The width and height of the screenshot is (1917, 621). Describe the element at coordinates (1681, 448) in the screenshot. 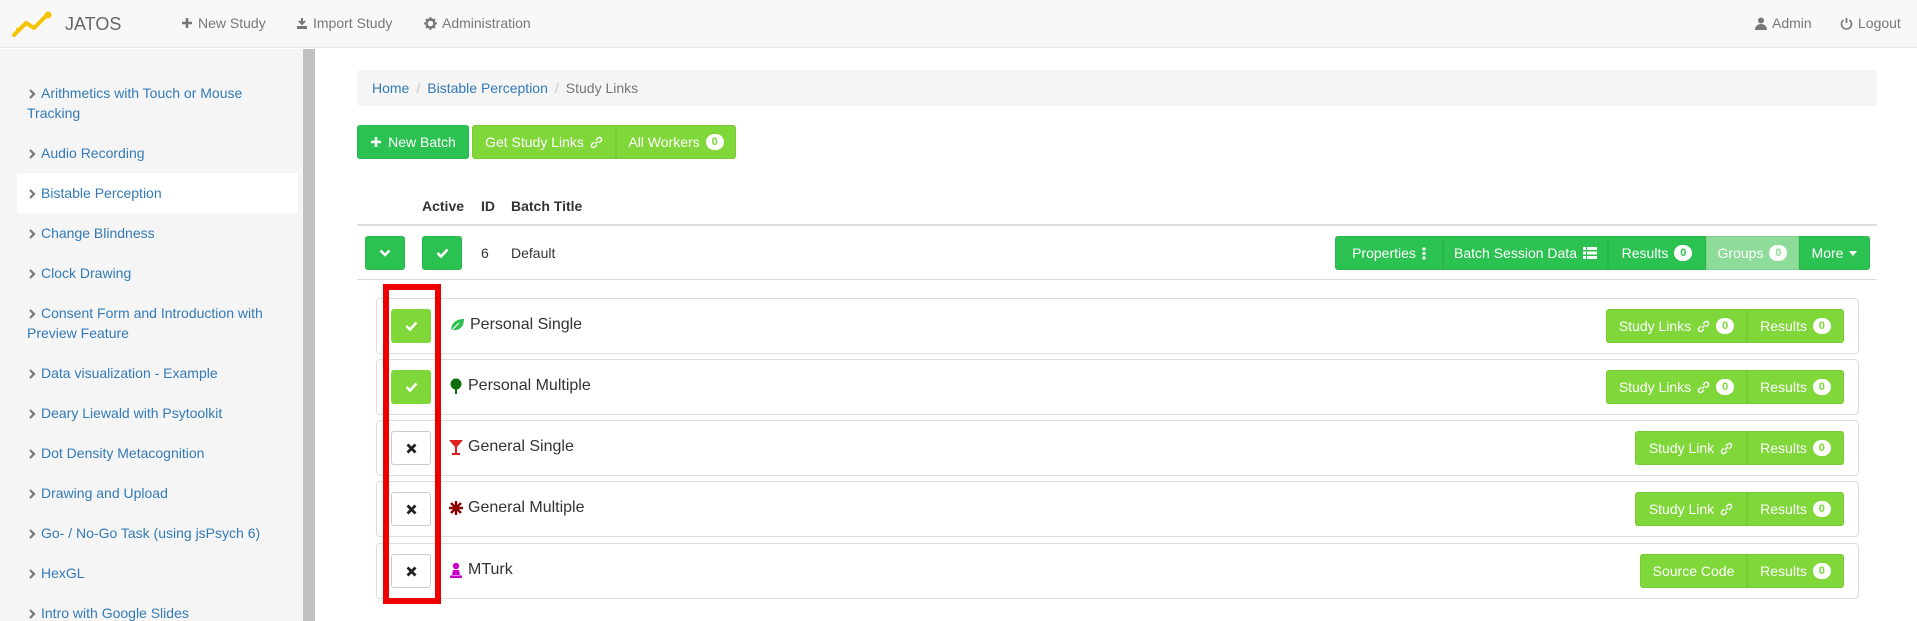

I see `study-link-label: Study Link` at that location.